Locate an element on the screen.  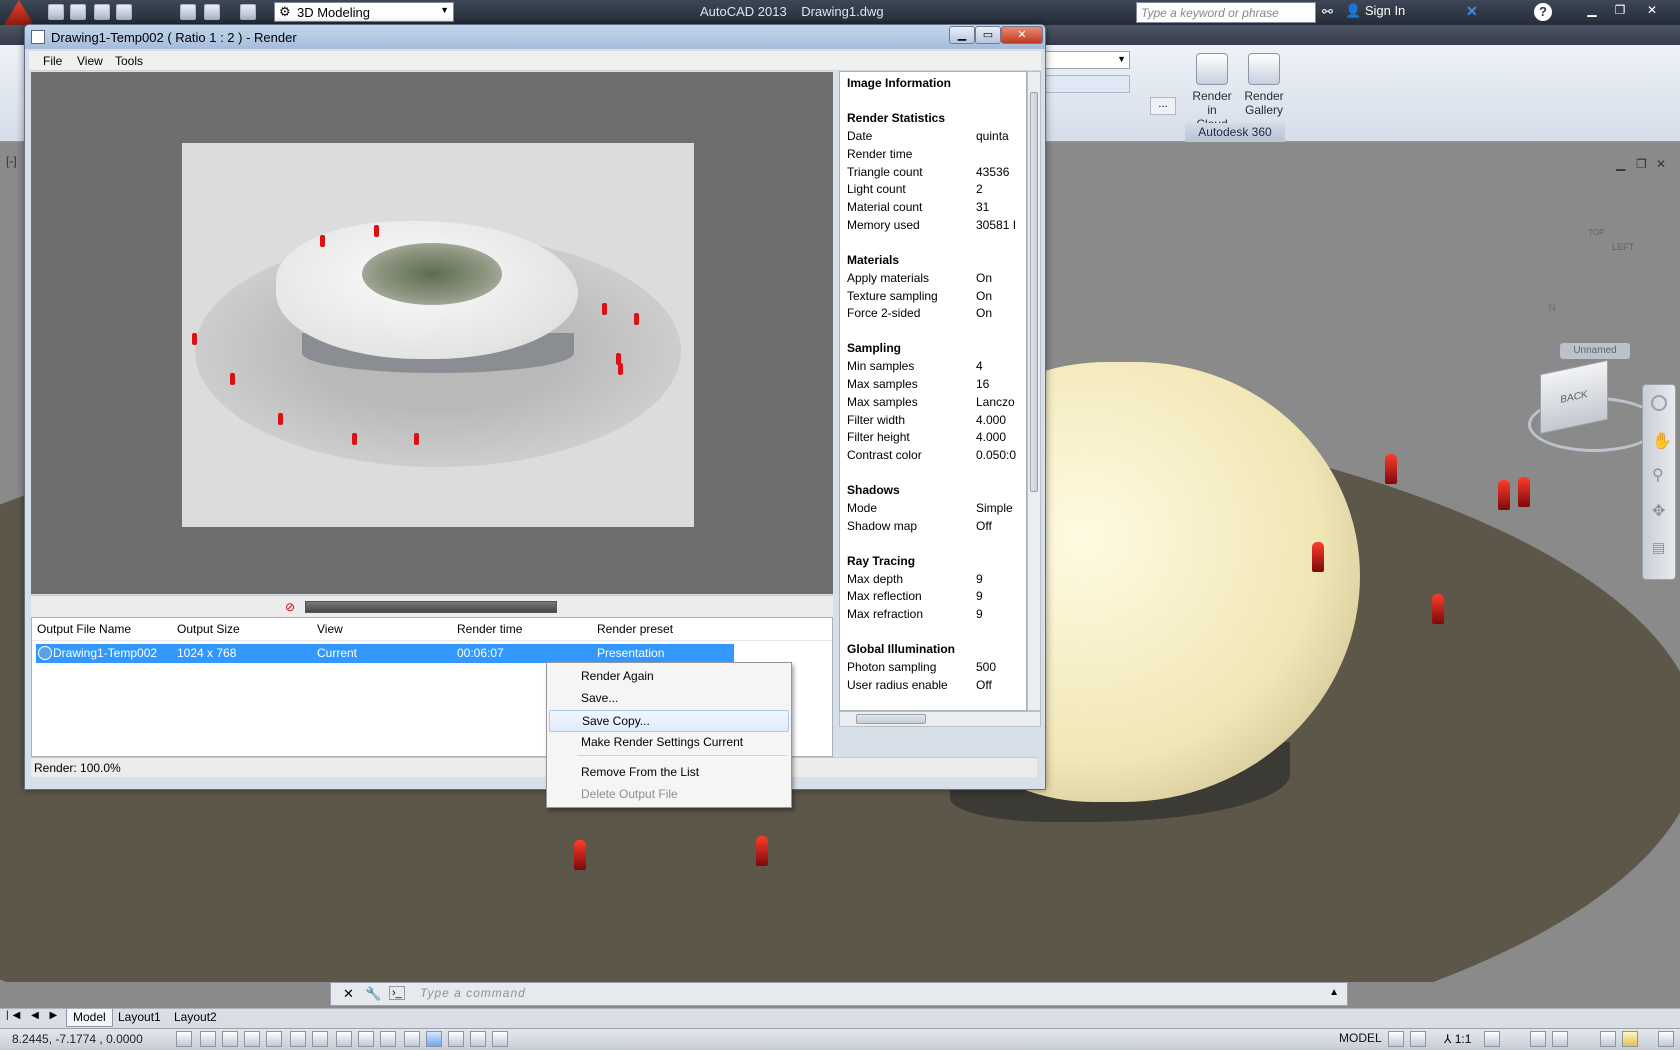
sign-in-button: 👤 Sign In is located at coordinates (1375, 11).